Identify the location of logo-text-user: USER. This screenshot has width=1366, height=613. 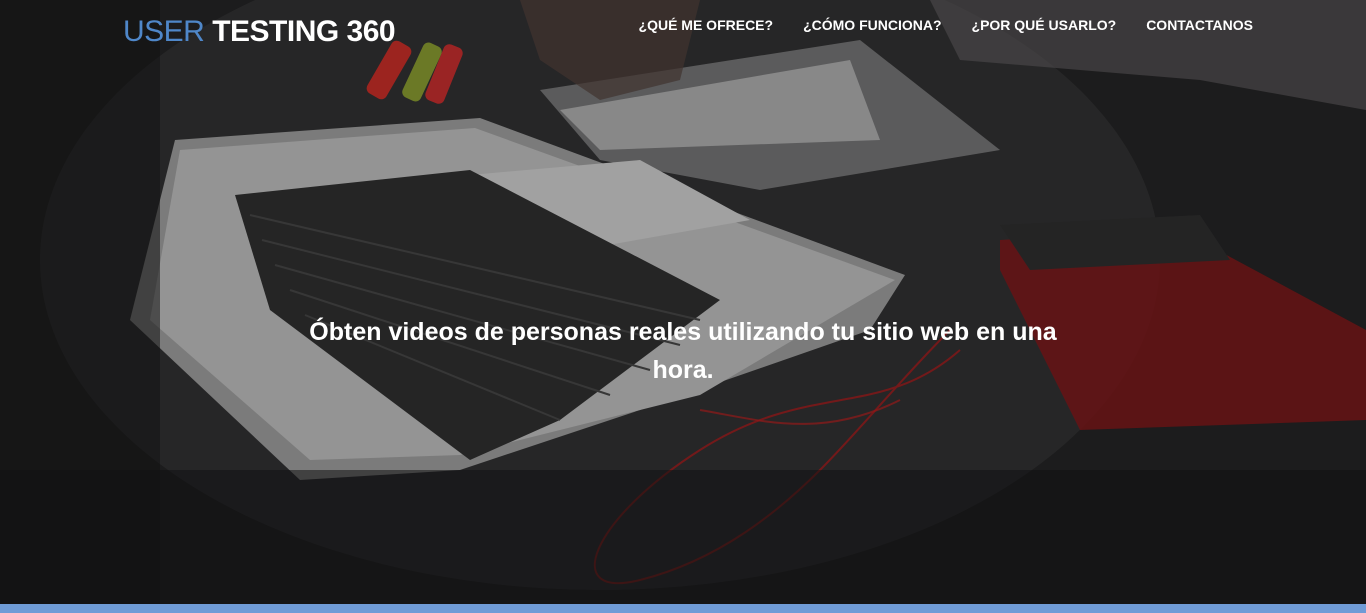
(164, 31).